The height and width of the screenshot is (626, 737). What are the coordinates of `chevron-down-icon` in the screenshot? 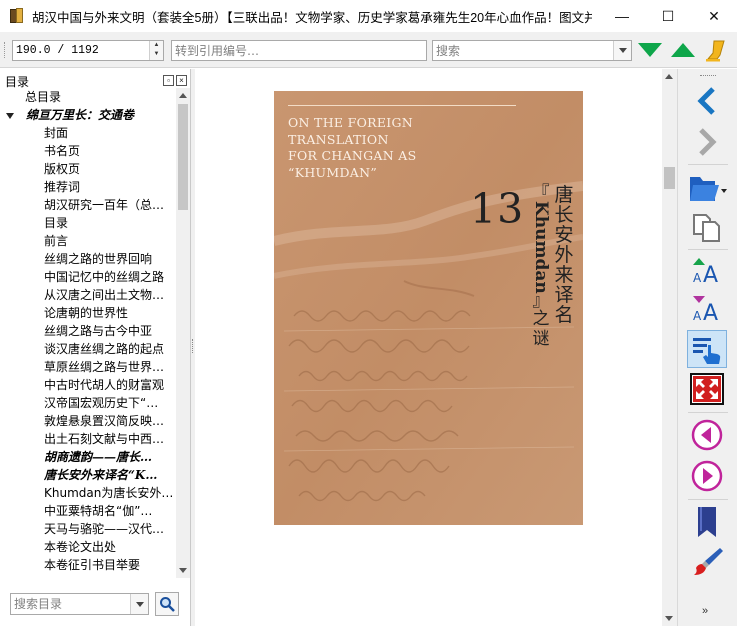 It's located at (622, 50).